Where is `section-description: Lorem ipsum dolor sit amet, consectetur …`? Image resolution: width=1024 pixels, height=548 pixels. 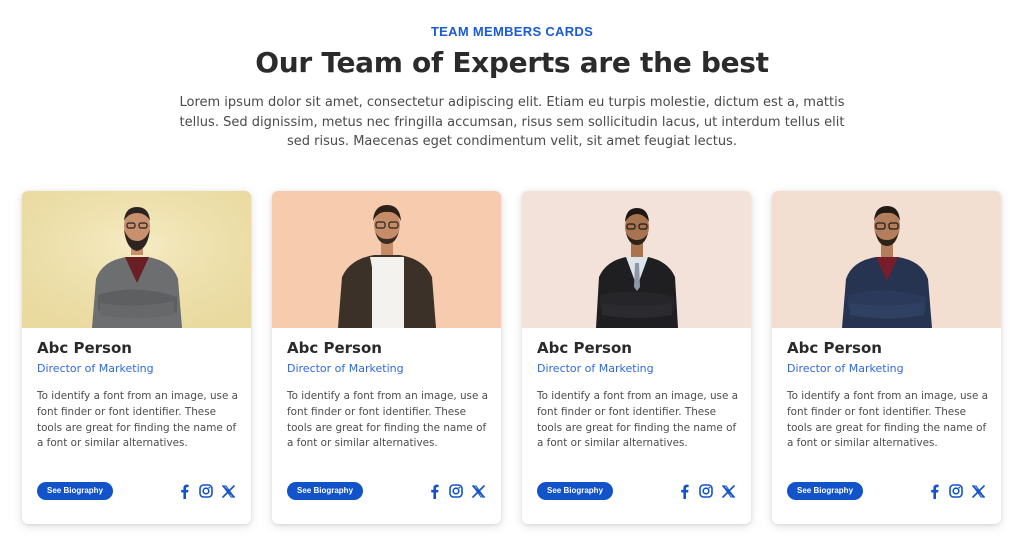
section-description: Lorem ipsum dolor sit amet, consectetur … is located at coordinates (512, 122).